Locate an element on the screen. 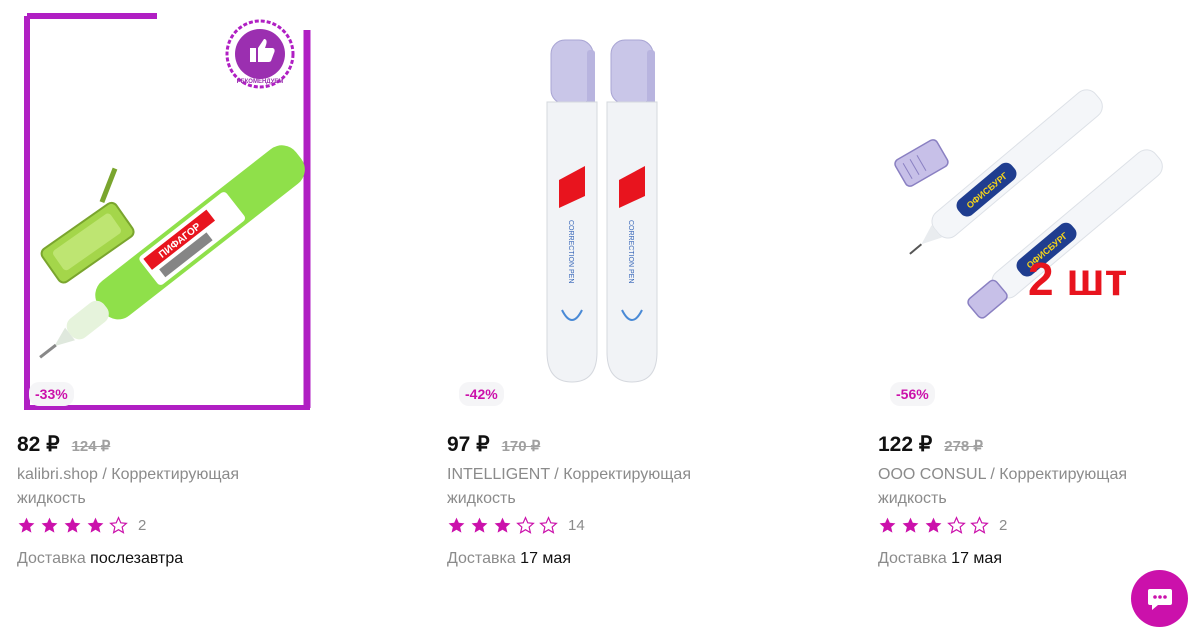 This screenshot has height=634, width=1200. rating: 14 is located at coordinates (516, 525).